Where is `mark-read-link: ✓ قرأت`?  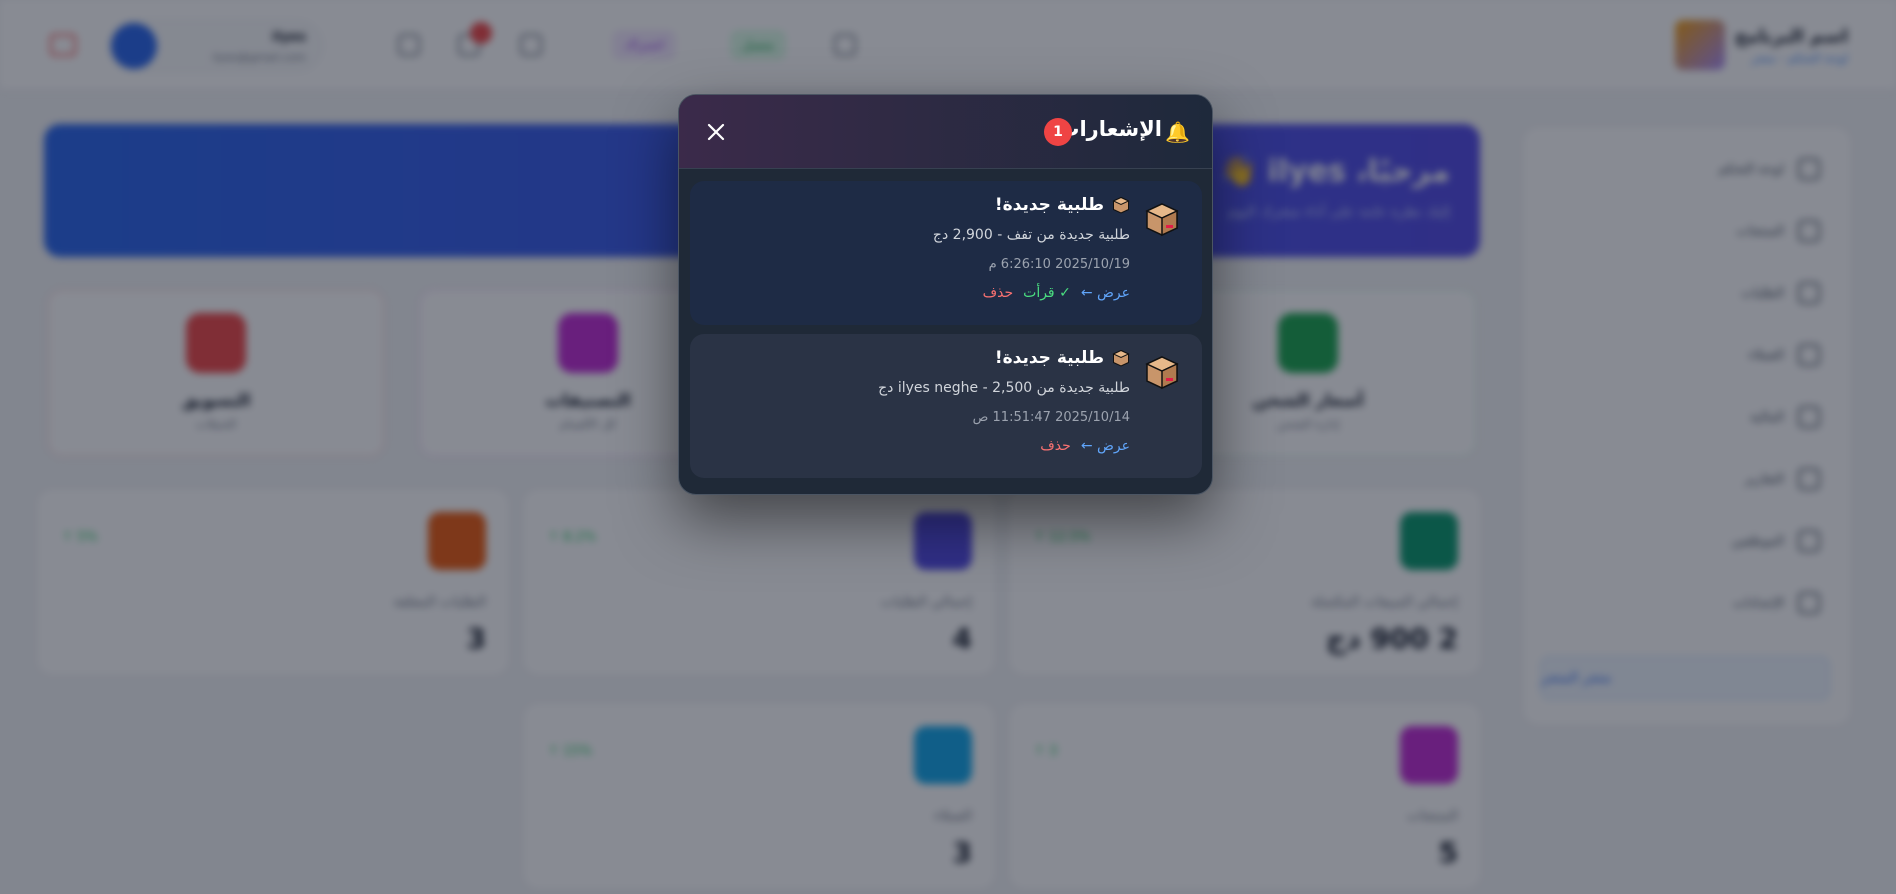 mark-read-link: ✓ قرأت is located at coordinates (1047, 293).